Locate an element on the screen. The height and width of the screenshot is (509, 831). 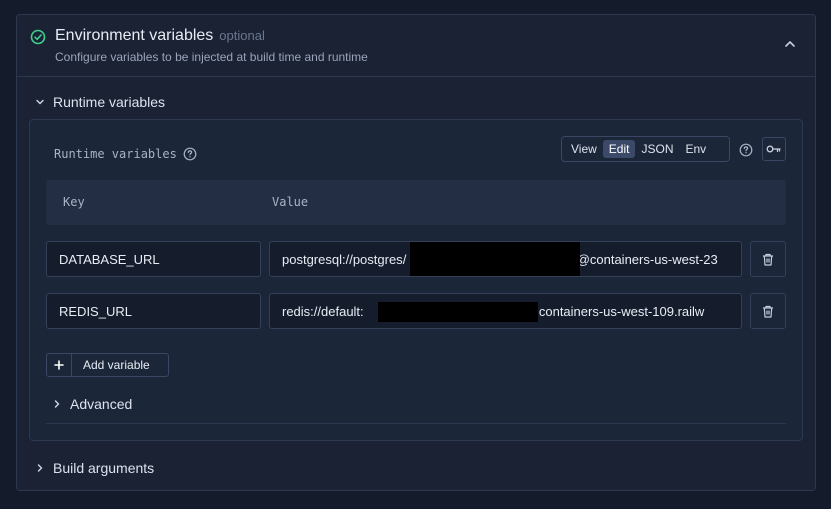
build-arguments-label: Build arguments is located at coordinates (104, 468).